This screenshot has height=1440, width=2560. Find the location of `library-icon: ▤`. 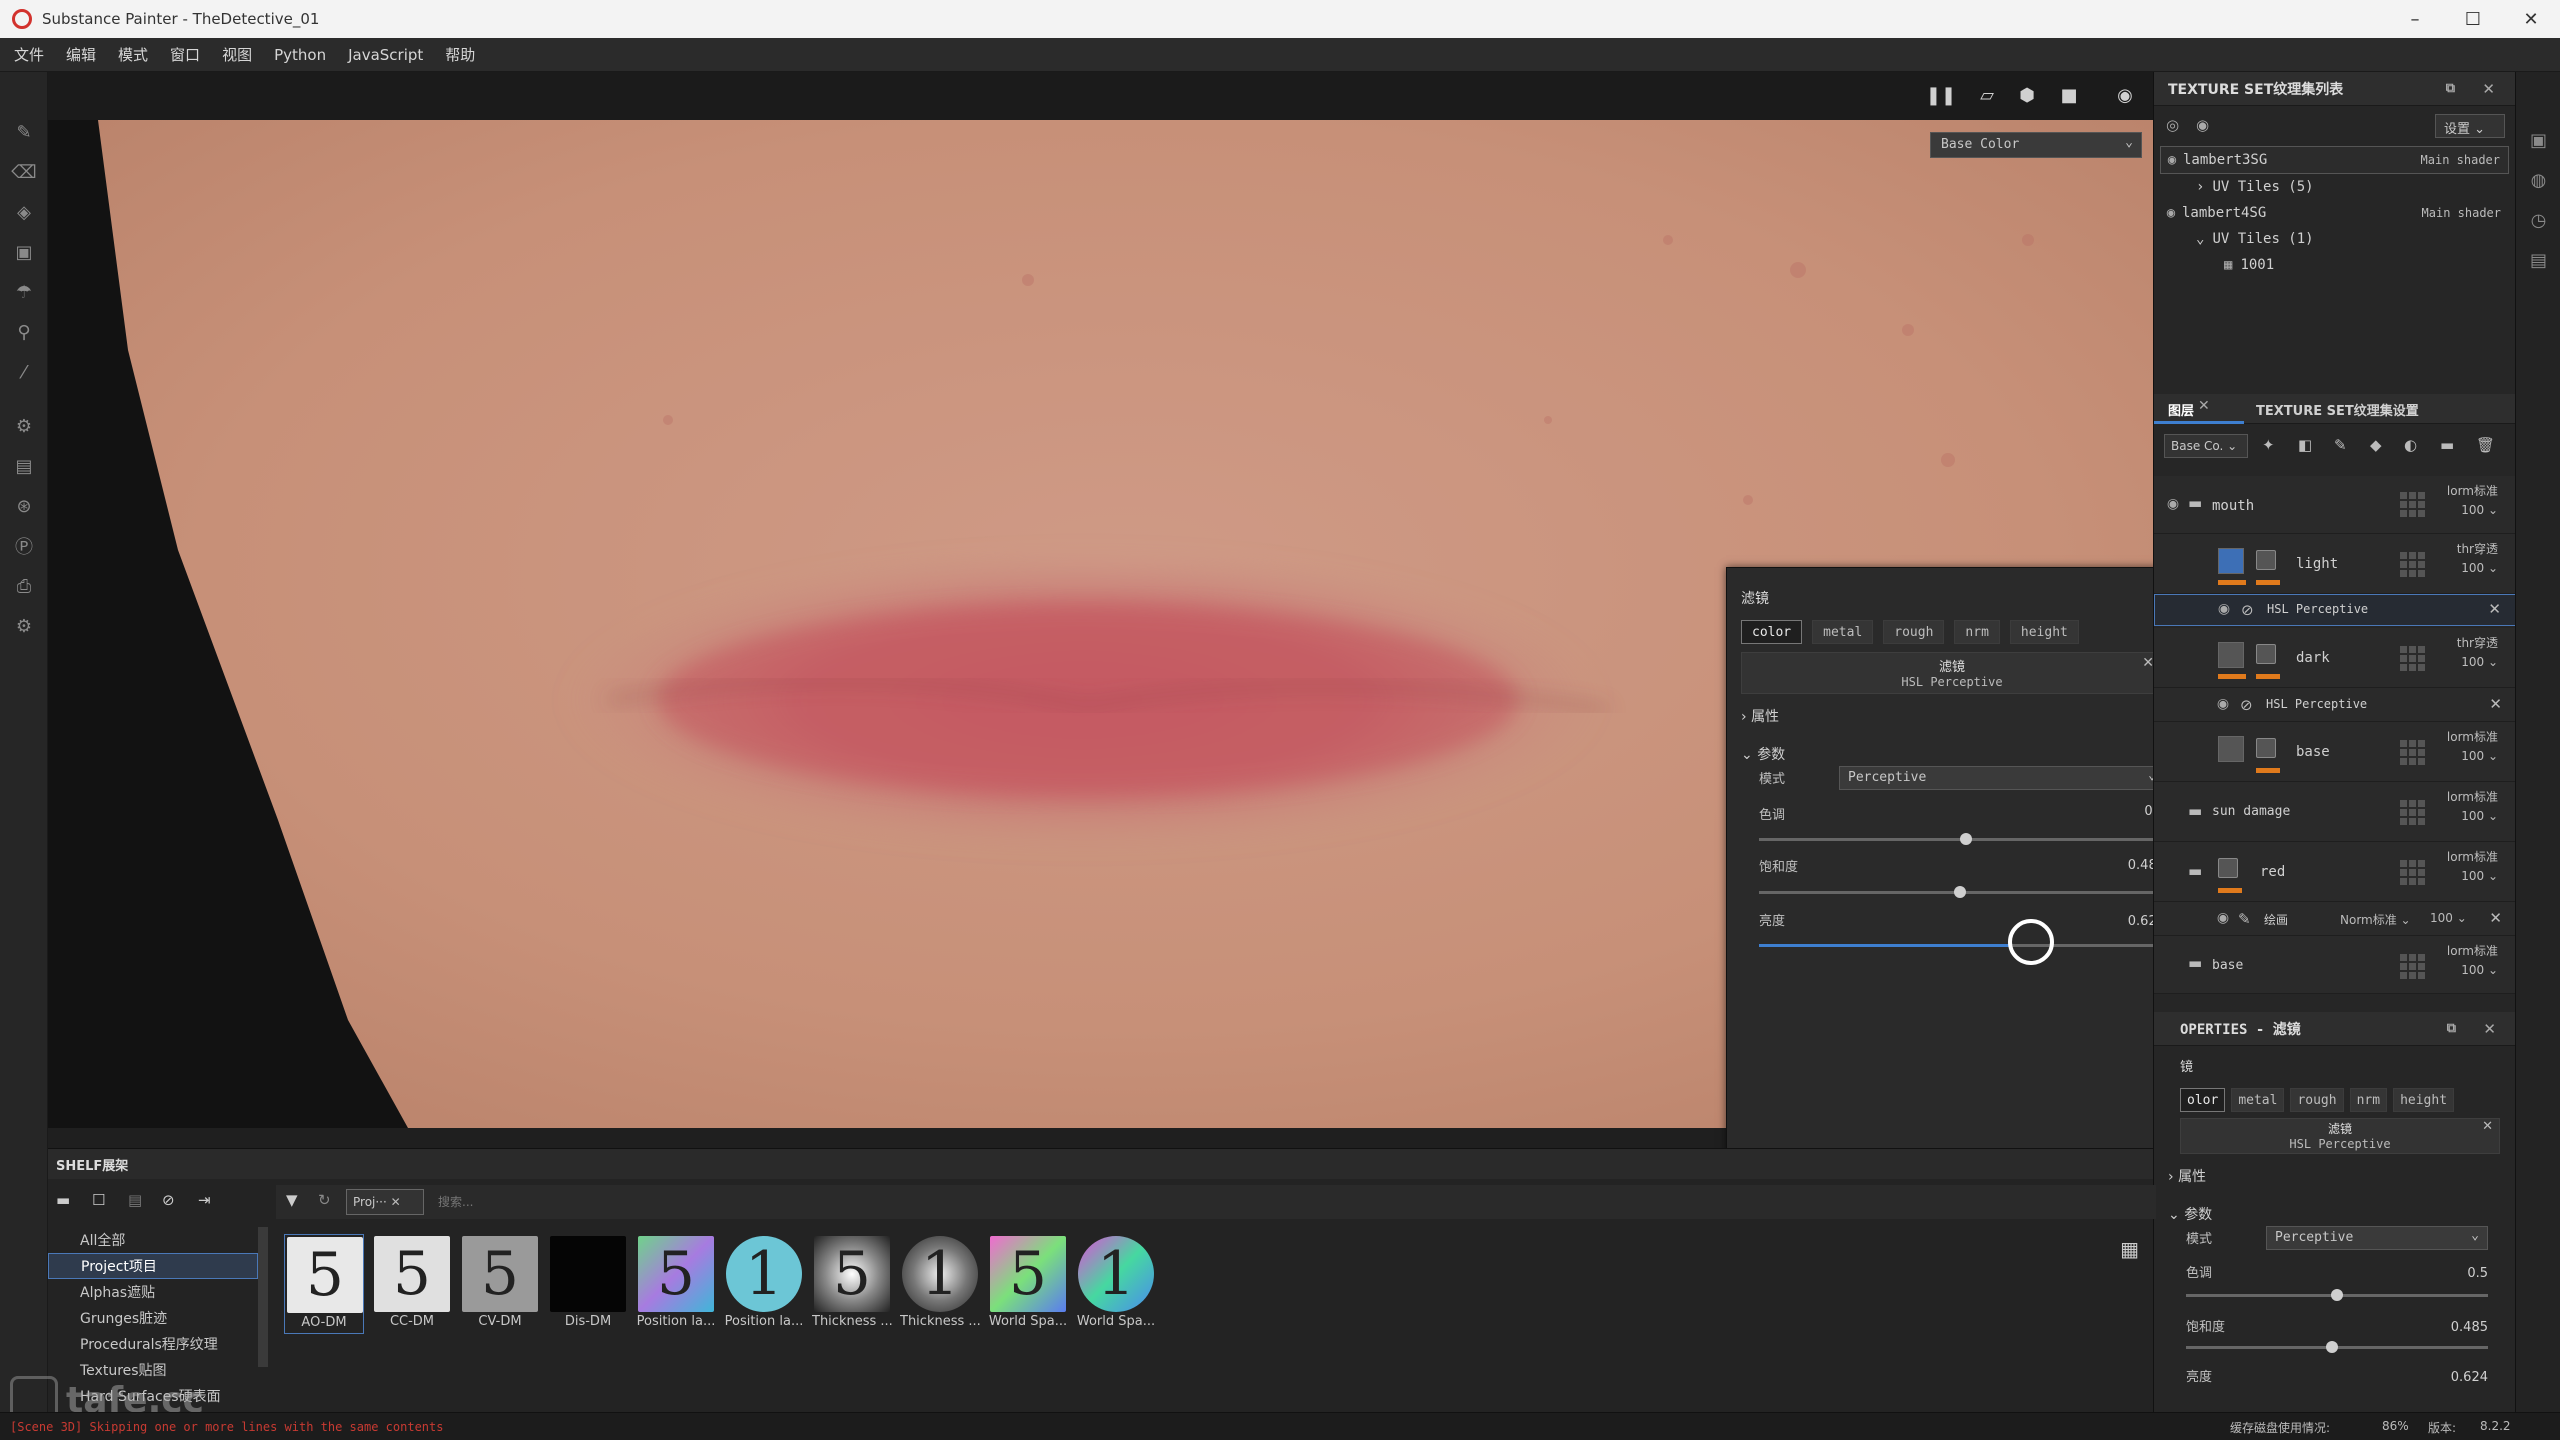

library-icon: ▤ is located at coordinates (135, 1200).